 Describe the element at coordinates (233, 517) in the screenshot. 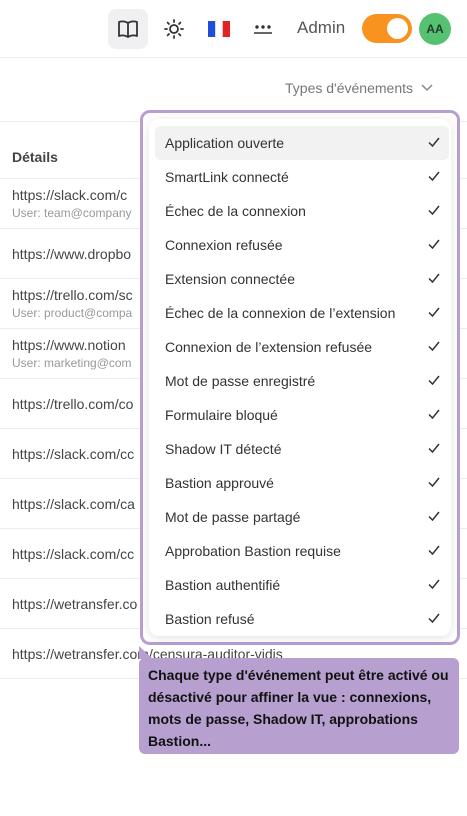

I see `option-label: Mot de passe partagé` at that location.